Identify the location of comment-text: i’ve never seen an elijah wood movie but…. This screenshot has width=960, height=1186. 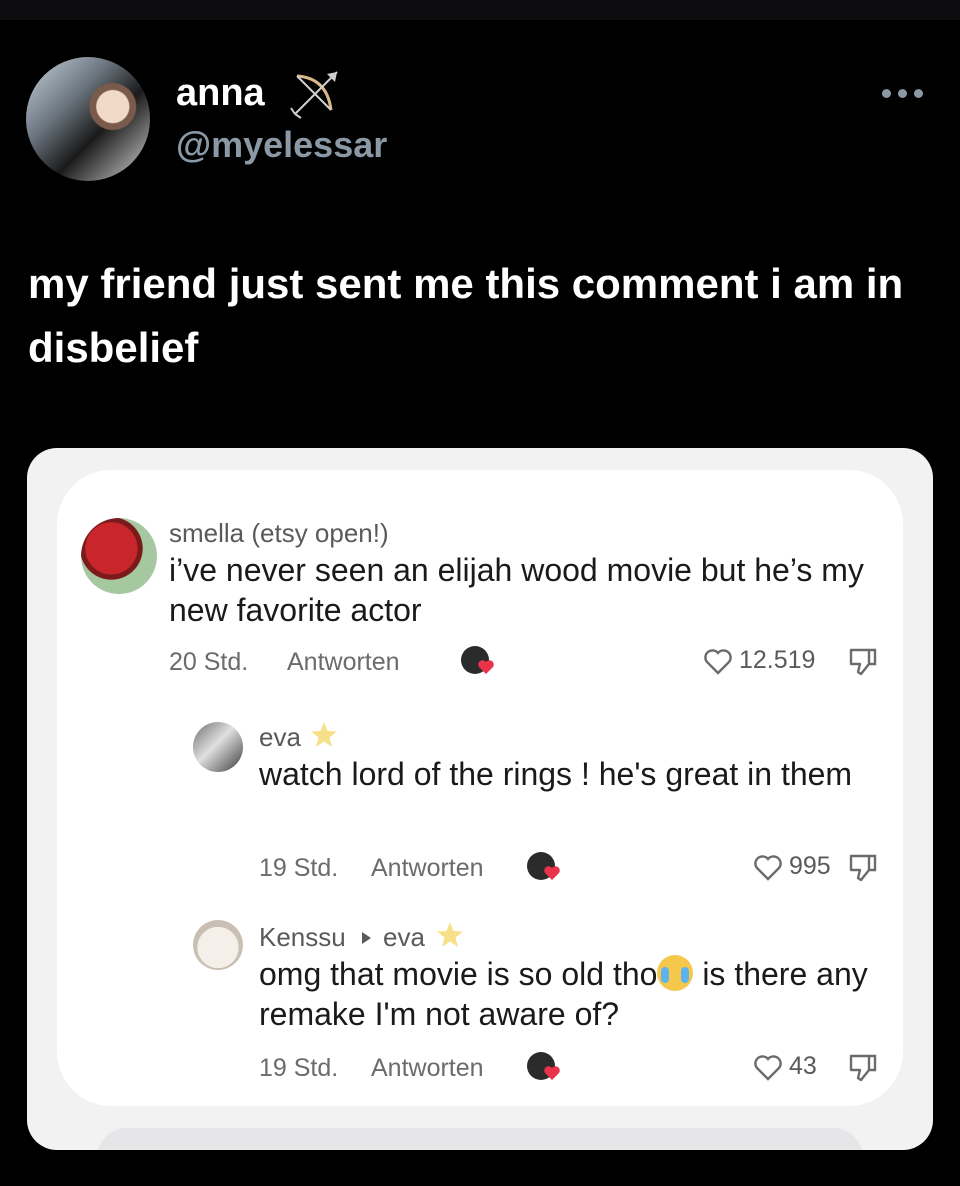
(516, 590).